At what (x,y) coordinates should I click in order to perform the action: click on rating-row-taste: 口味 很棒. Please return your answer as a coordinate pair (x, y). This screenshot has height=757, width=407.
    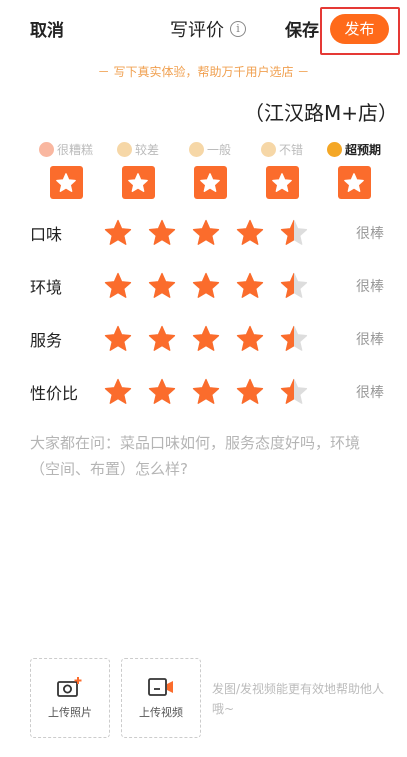
    Looking at the image, I should click on (210, 233).